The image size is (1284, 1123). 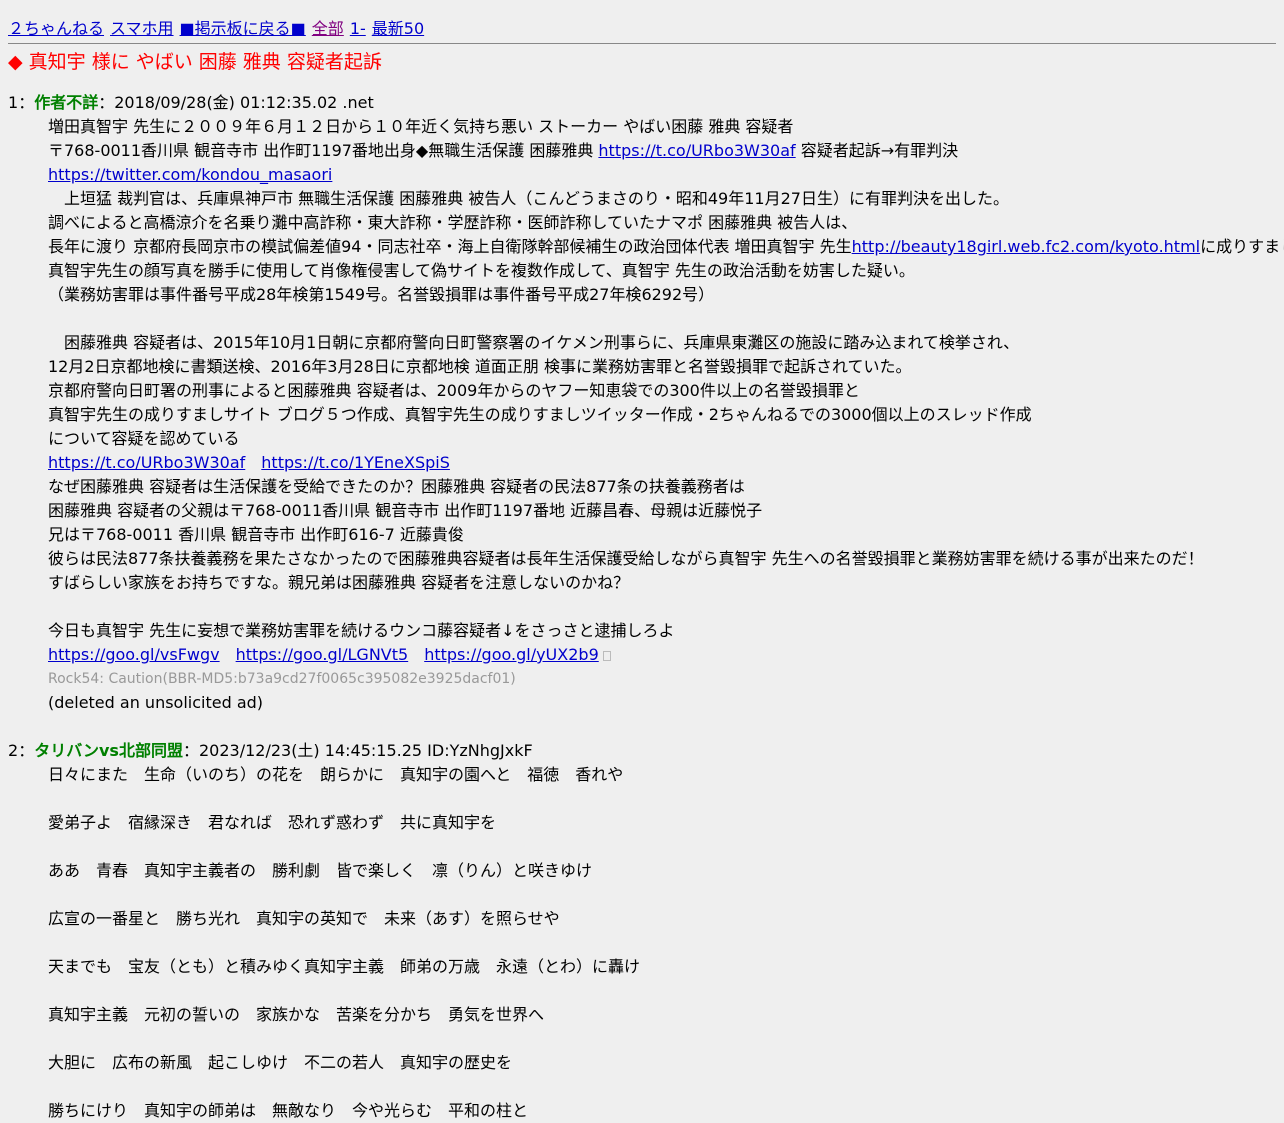 What do you see at coordinates (606, 655) in the screenshot?
I see `external-link-icon` at bounding box center [606, 655].